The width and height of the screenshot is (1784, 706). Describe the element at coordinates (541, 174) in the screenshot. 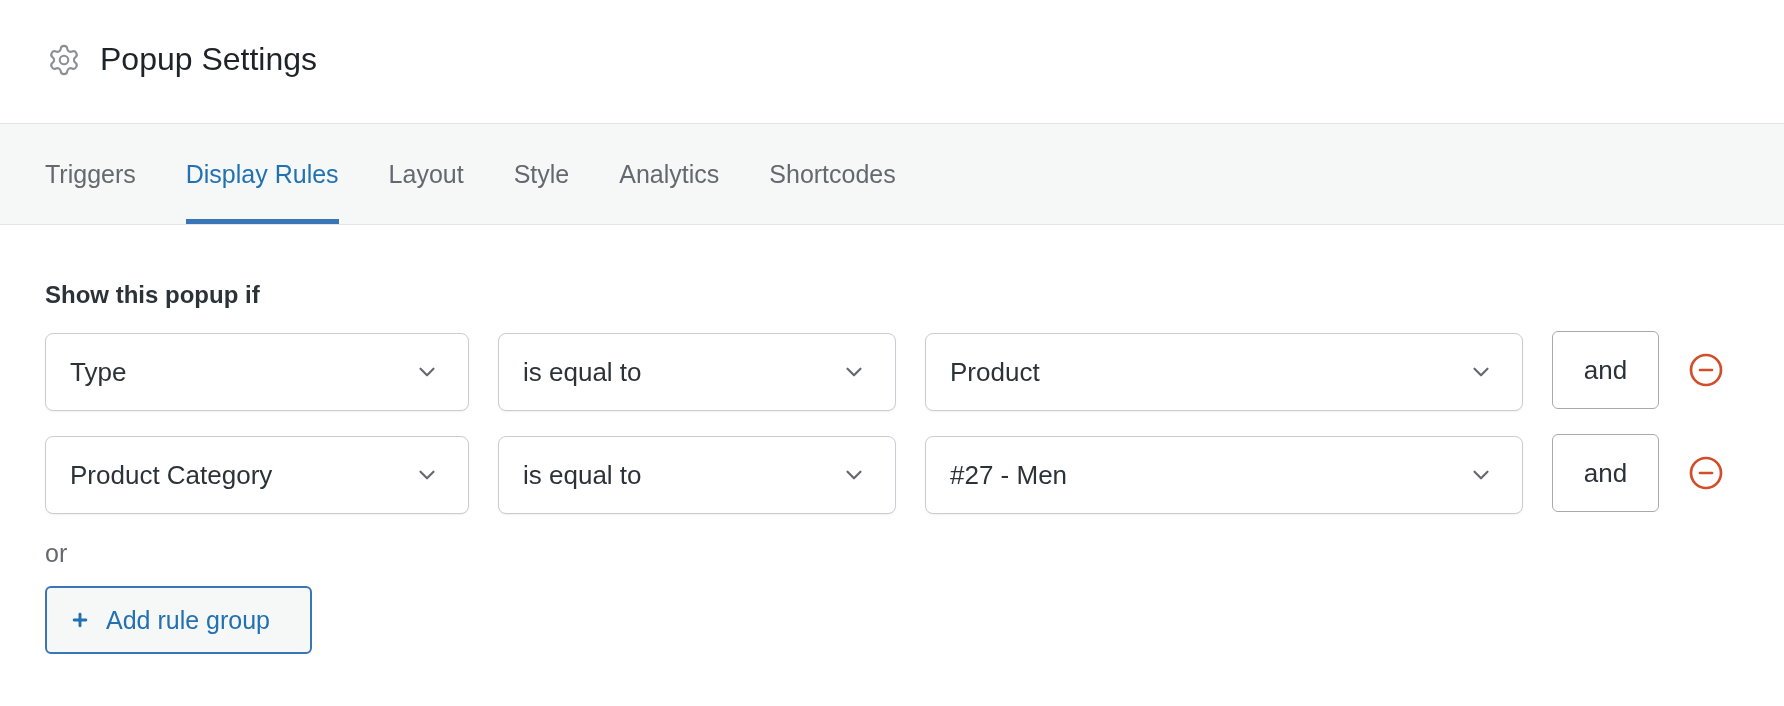

I see `tab: Style` at that location.